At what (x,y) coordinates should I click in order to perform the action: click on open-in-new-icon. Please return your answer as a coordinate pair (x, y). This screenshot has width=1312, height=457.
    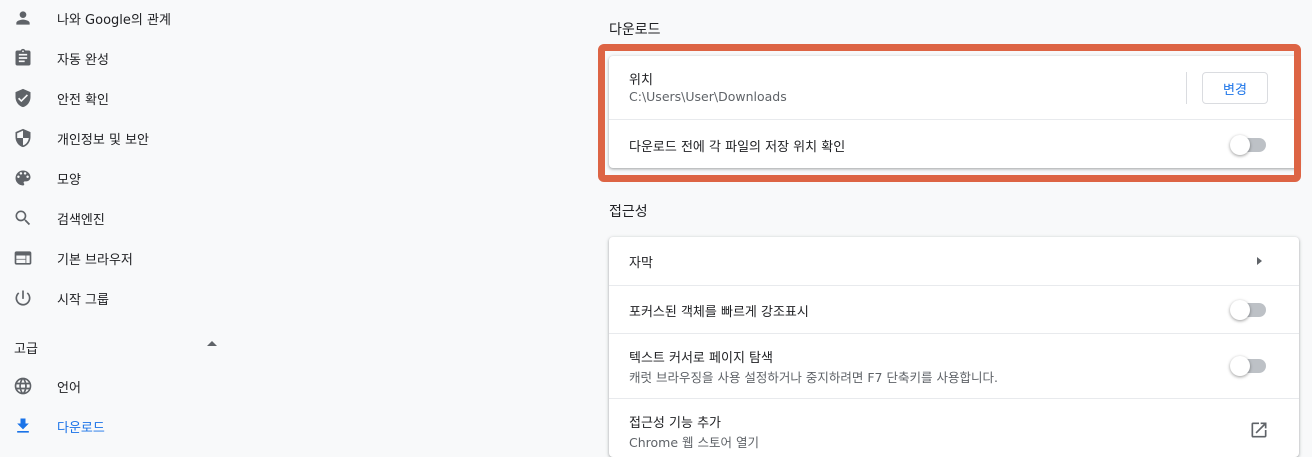
    Looking at the image, I should click on (1259, 430).